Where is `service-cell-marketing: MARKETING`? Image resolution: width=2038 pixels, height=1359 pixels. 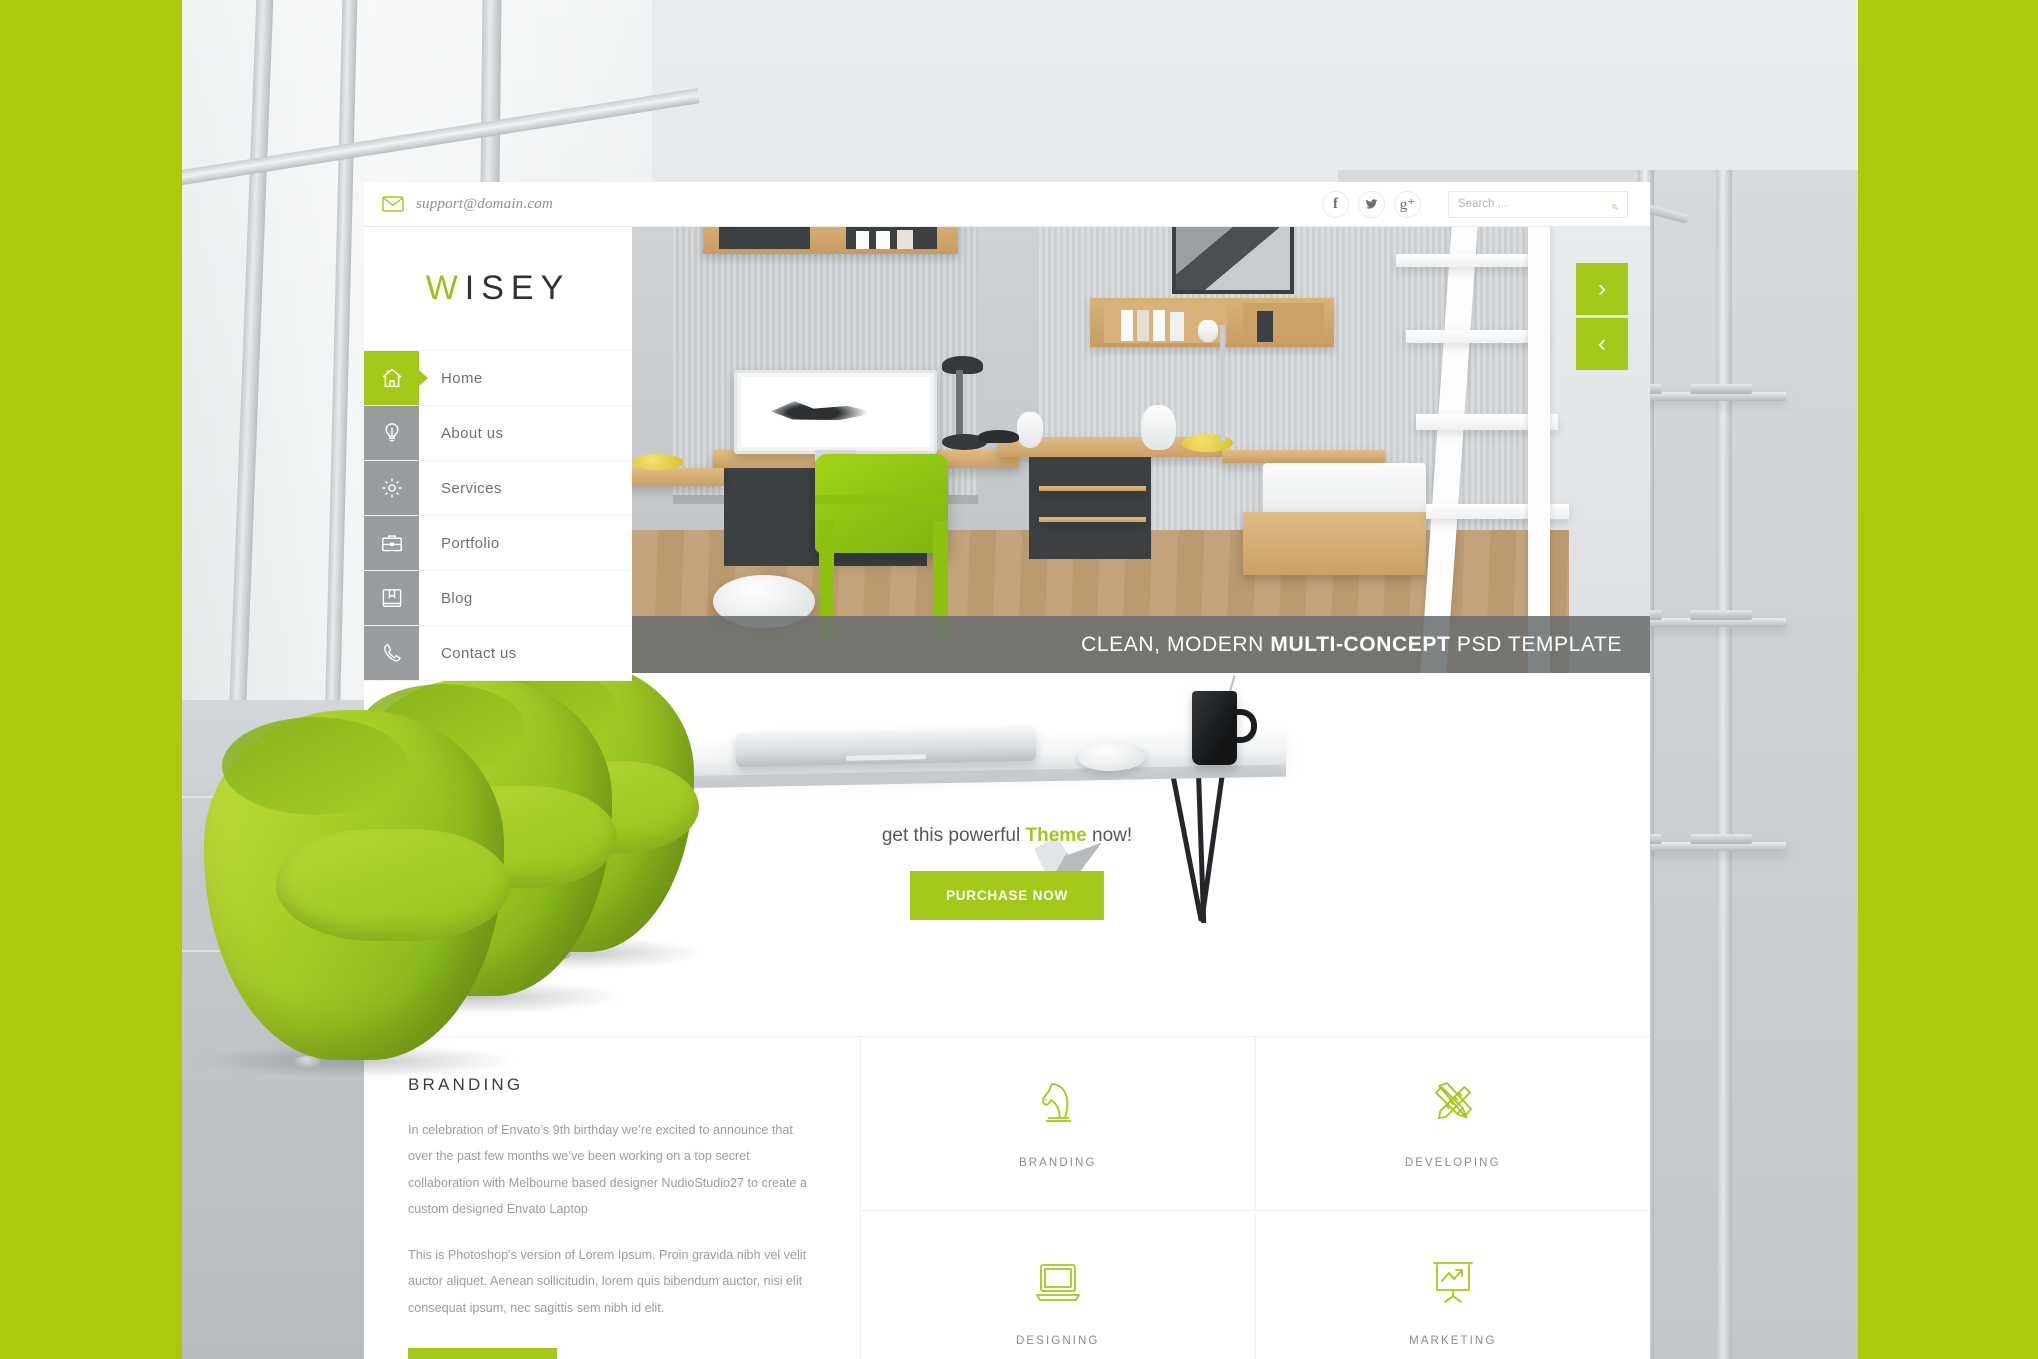
service-cell-marketing: MARKETING is located at coordinates (1453, 1287).